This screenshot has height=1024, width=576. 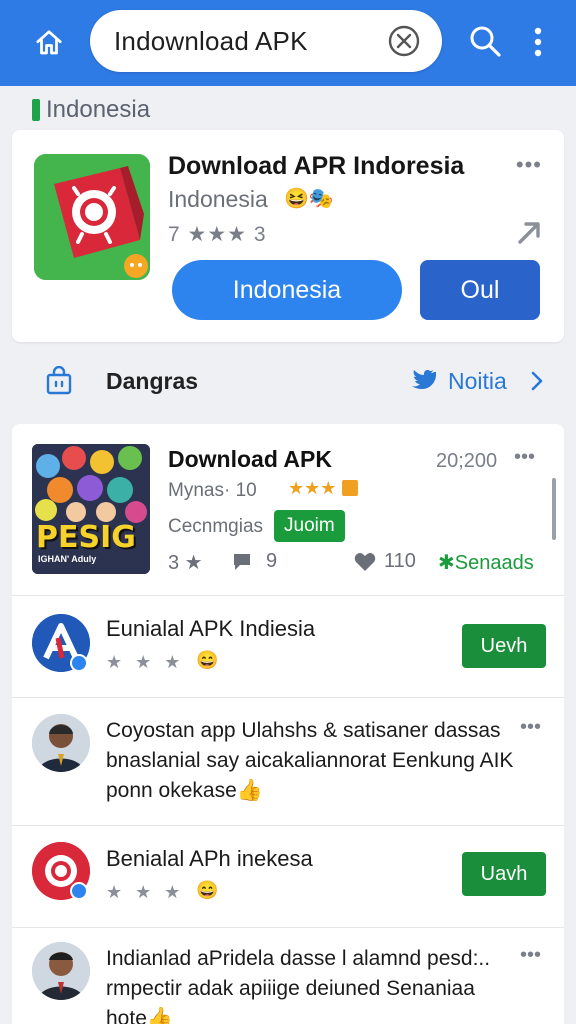 I want to click on region-label: Indonesia, so click(x=91, y=110).